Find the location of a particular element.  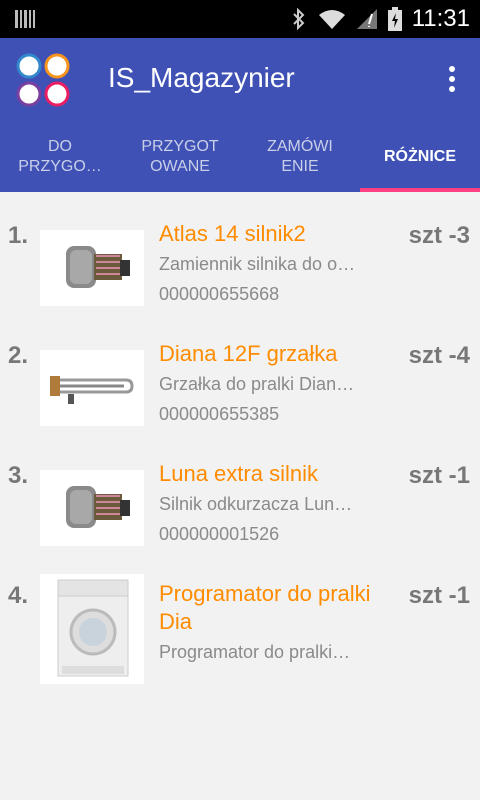

tab-roznice: RÓŻNICE is located at coordinates (420, 157).